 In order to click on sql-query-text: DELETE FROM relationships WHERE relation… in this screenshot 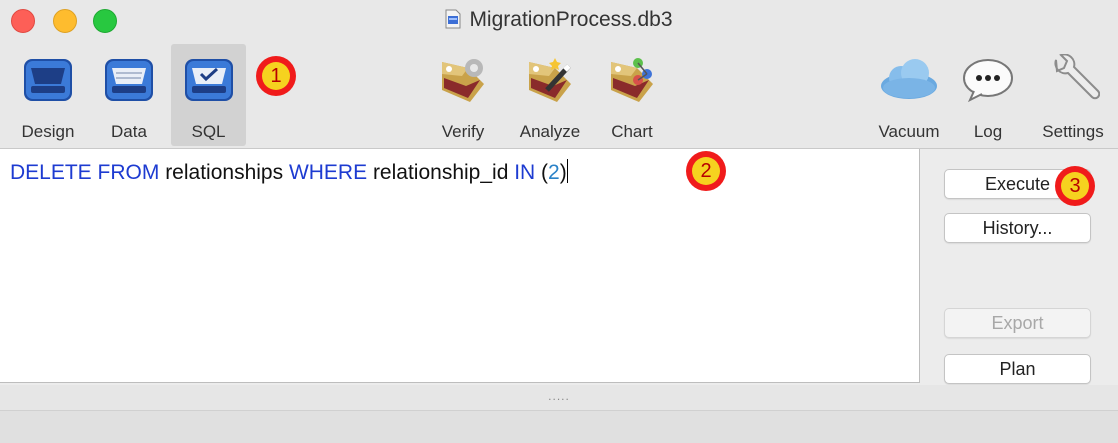, I will do `click(289, 172)`.